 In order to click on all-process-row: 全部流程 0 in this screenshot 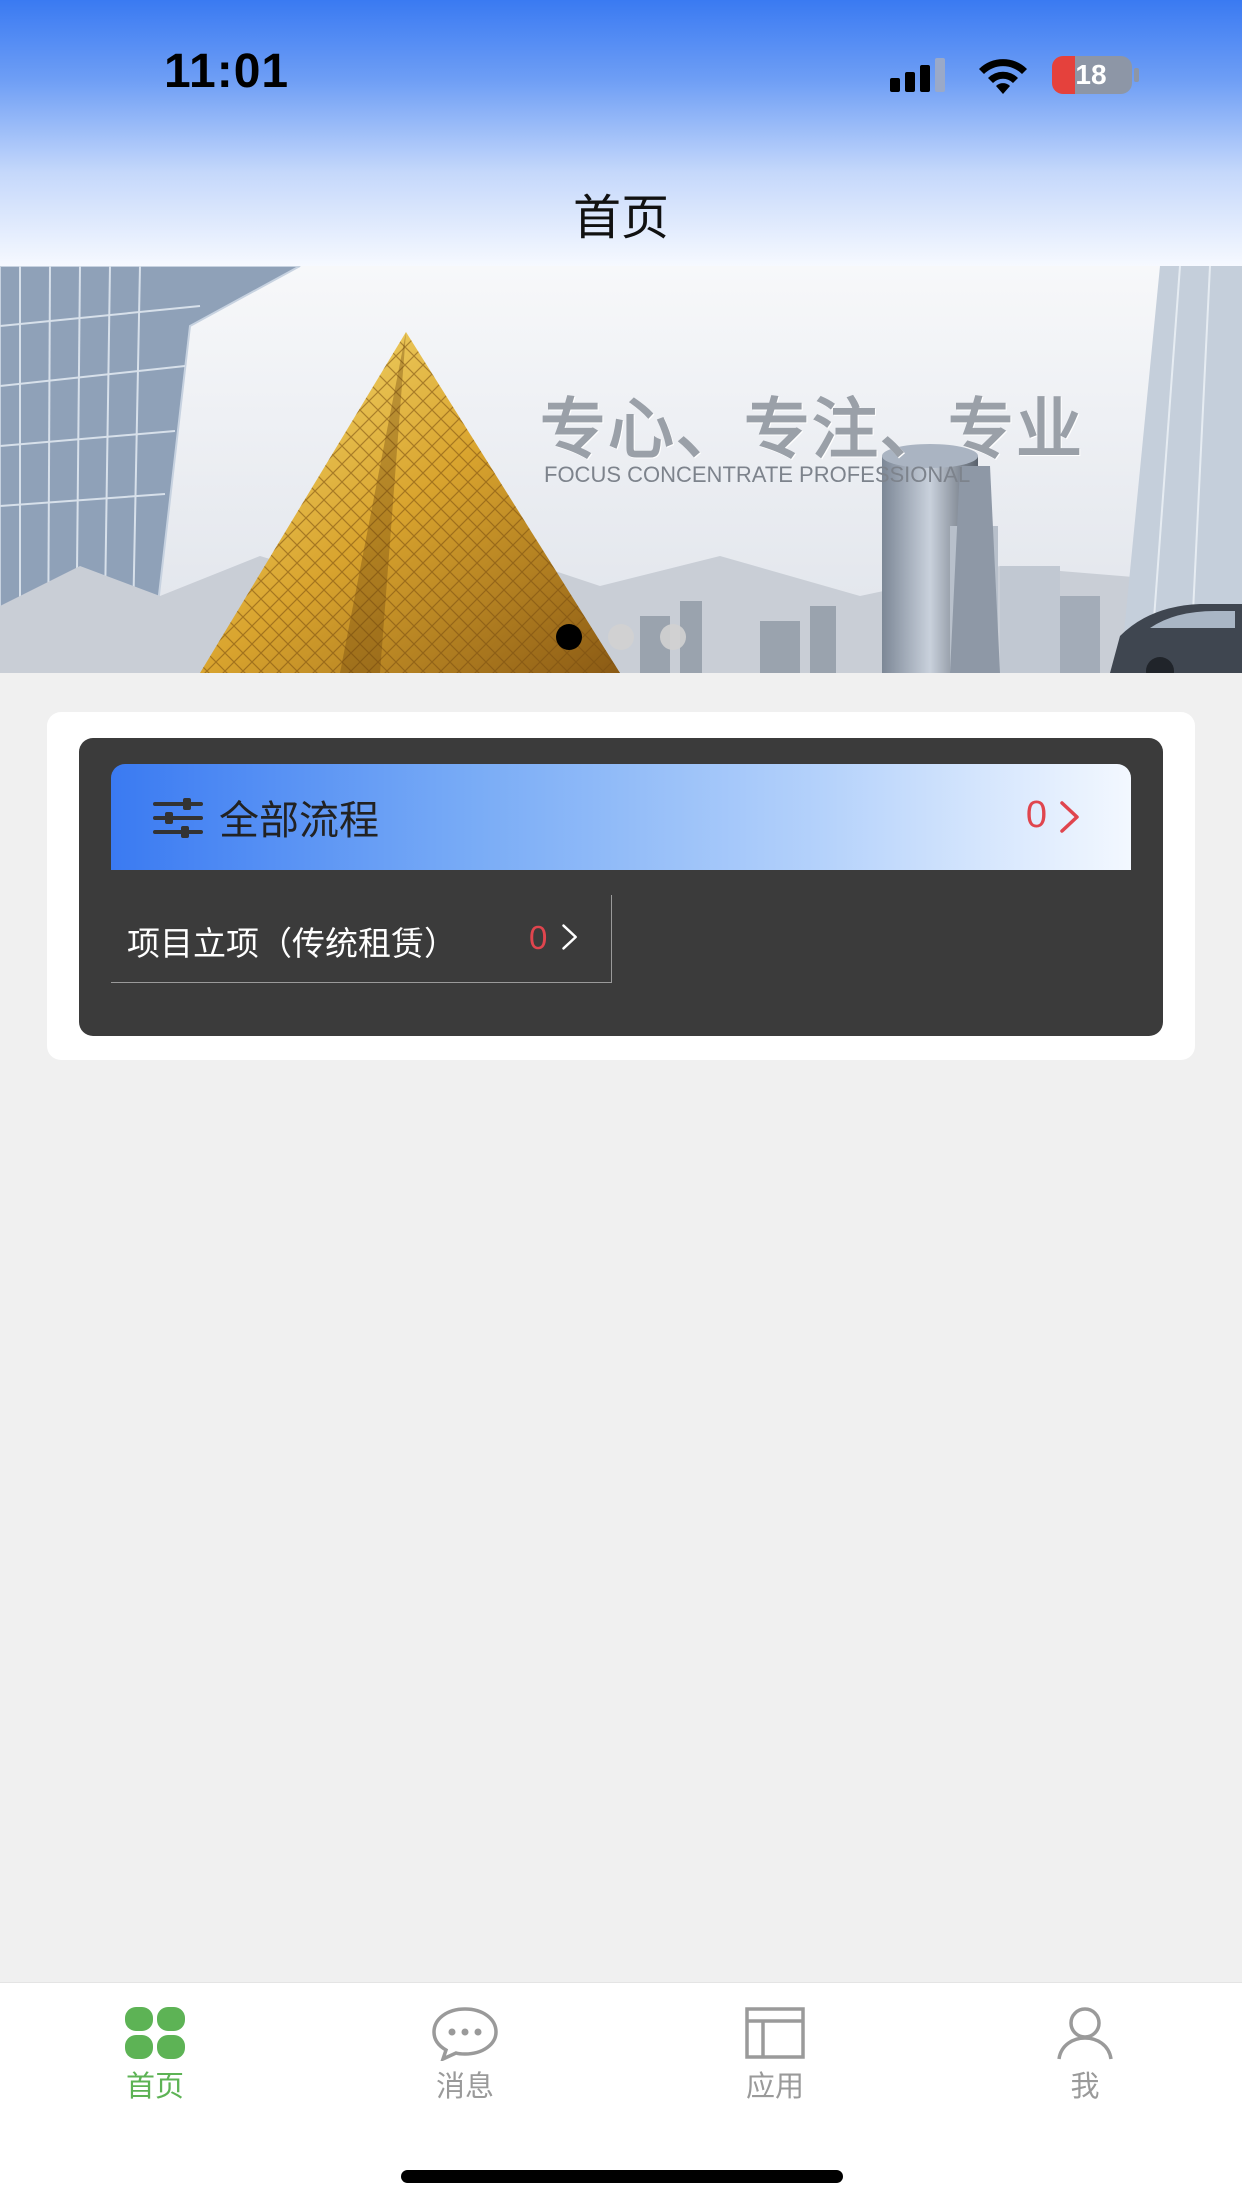, I will do `click(621, 817)`.